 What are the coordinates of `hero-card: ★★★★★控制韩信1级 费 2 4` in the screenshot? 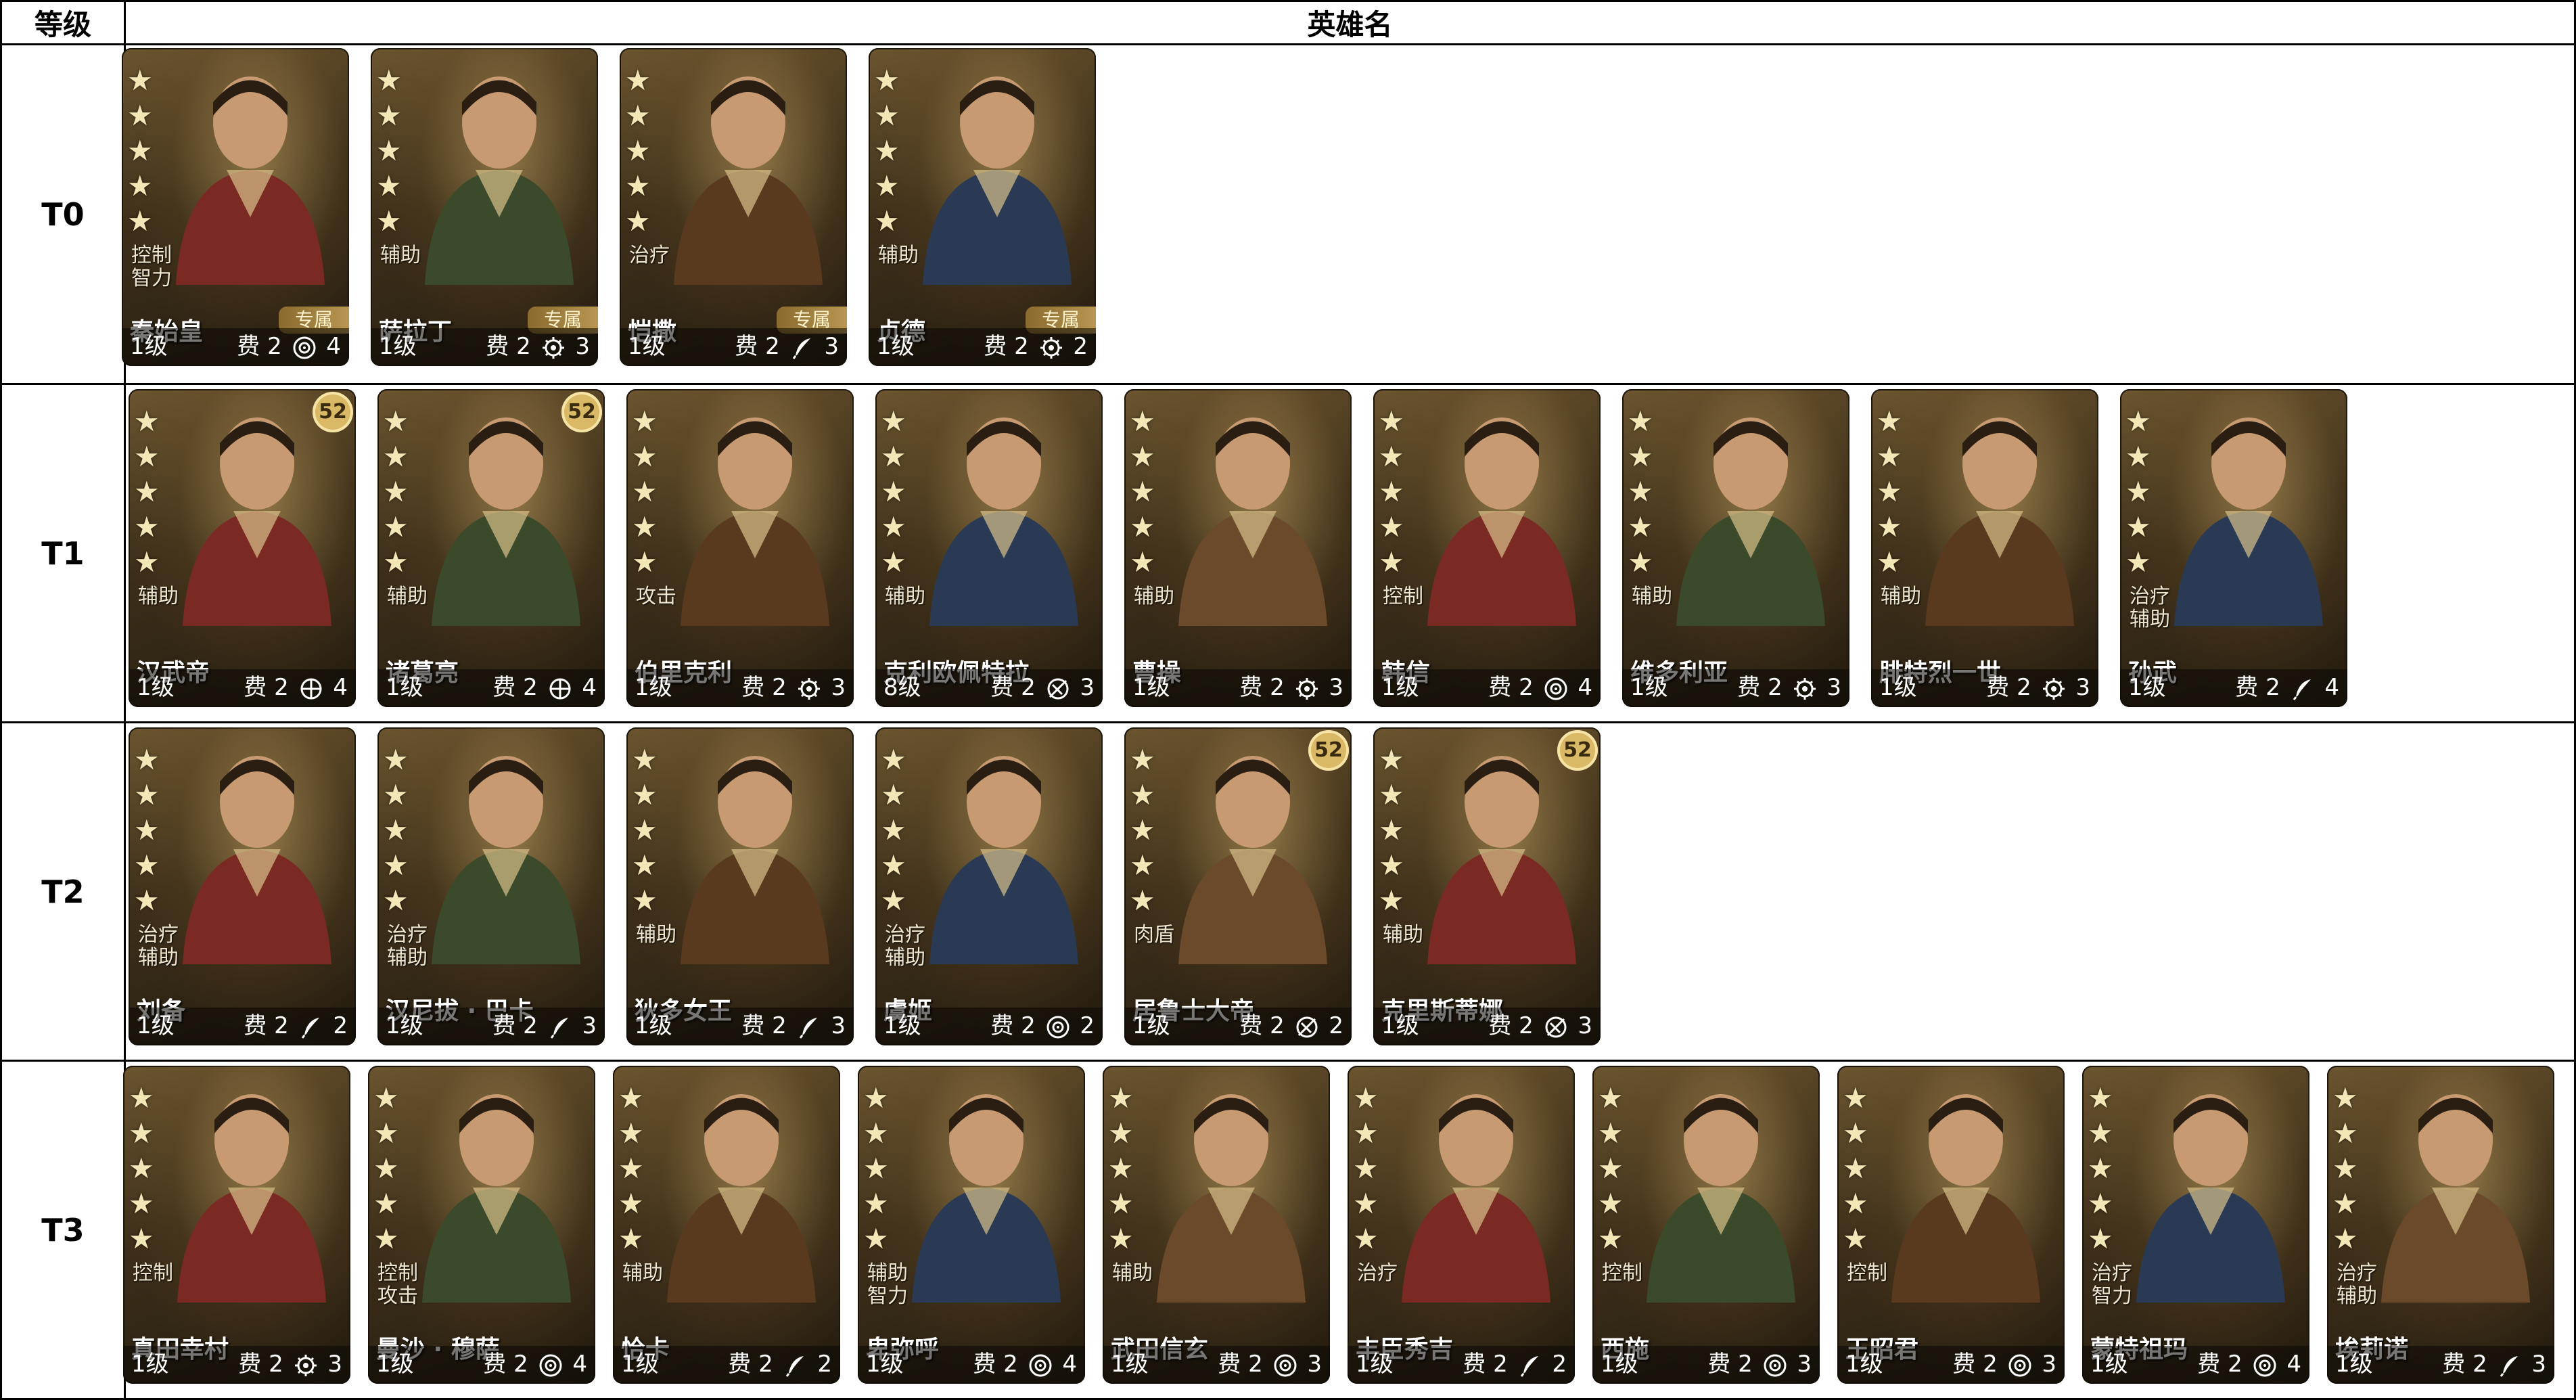 It's located at (1487, 548).